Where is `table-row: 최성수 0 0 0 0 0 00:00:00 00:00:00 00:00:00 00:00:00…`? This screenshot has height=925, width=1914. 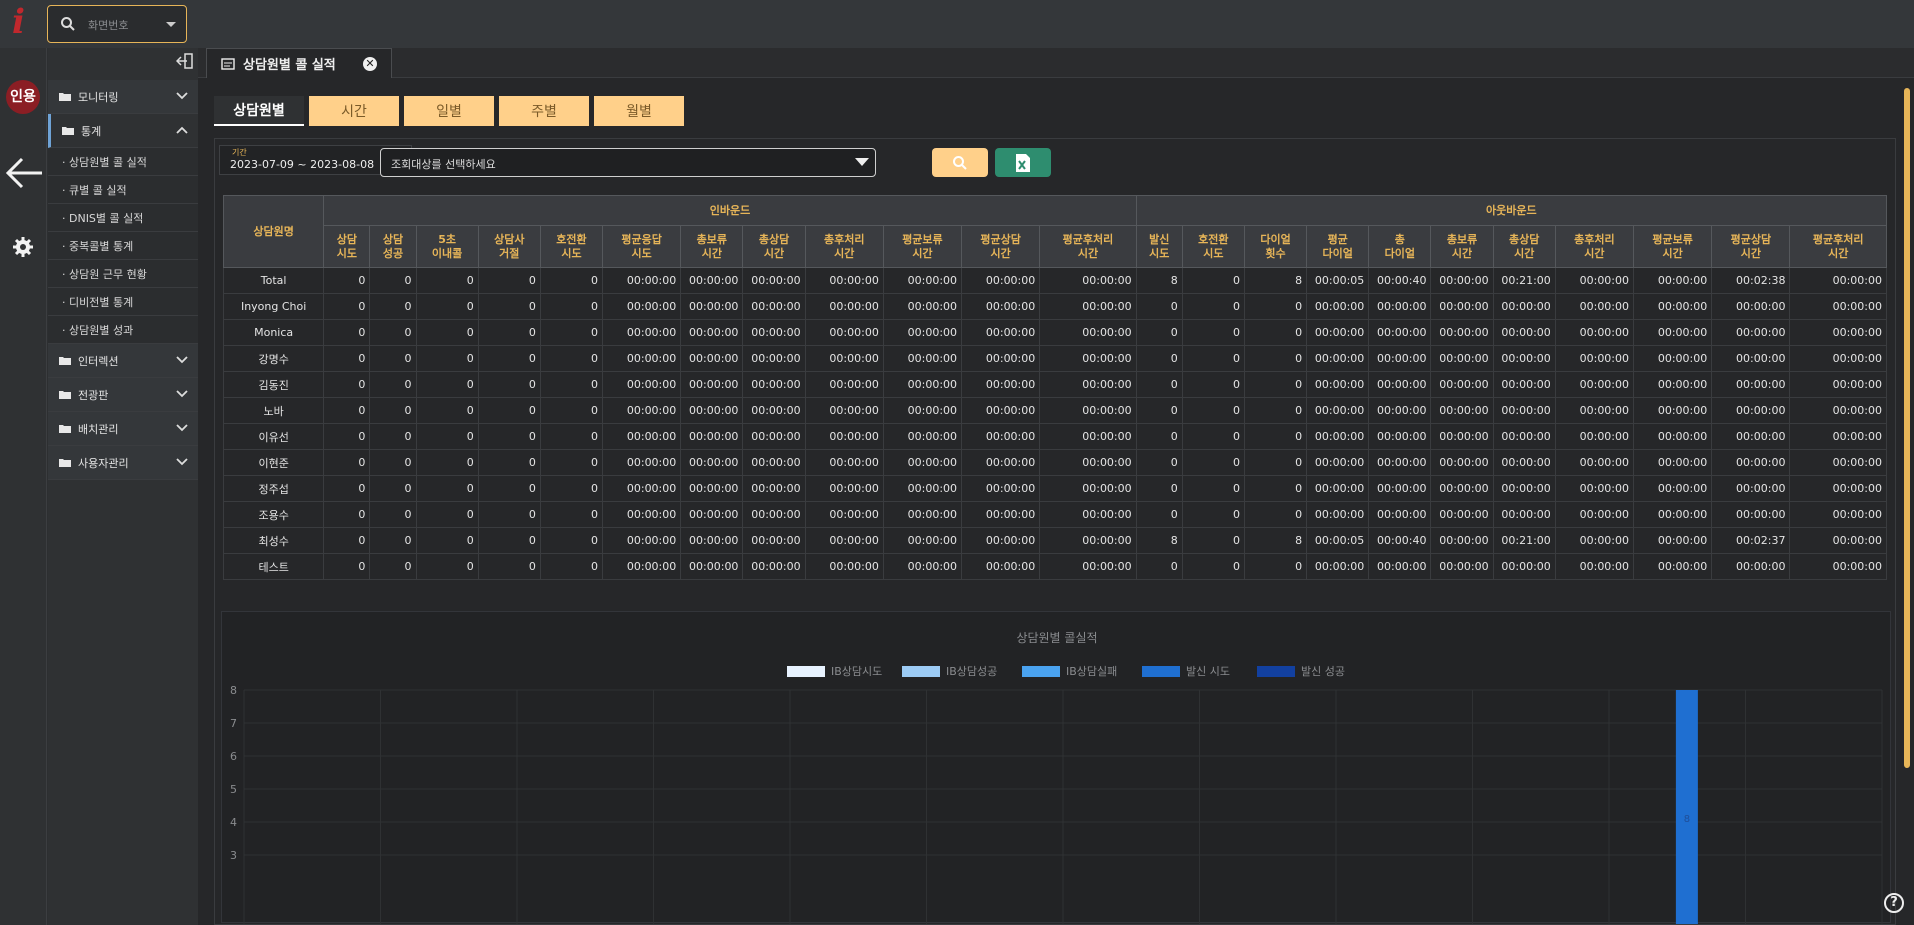
table-row: 최성수 0 0 0 0 0 00:00:00 00:00:00 00:00:00 00:00:00… is located at coordinates (1054, 540).